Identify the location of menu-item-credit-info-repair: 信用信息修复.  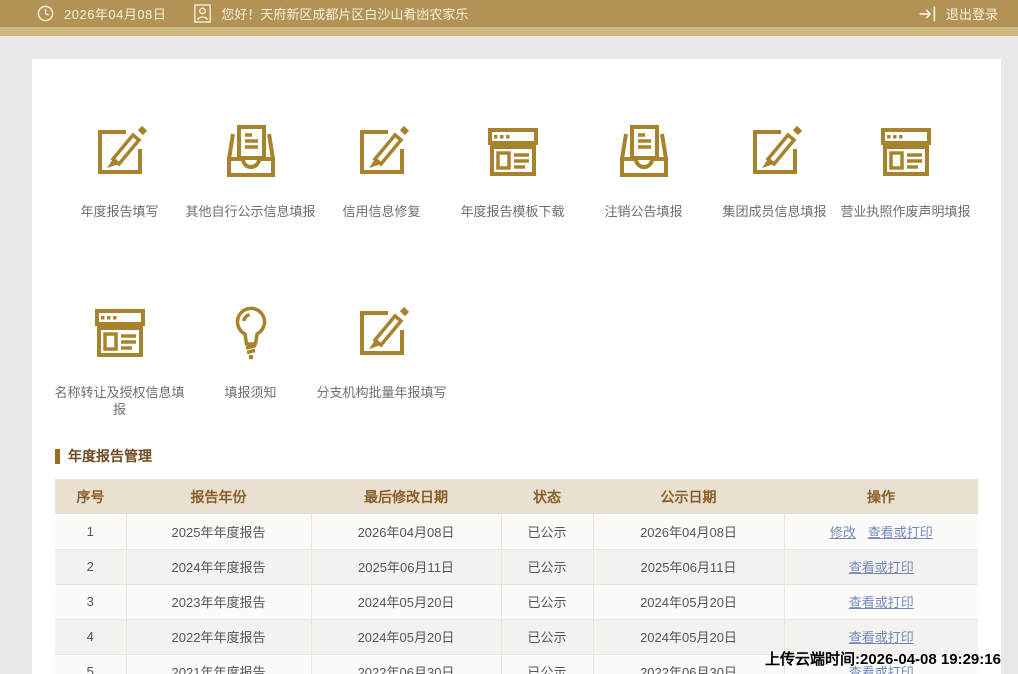
(381, 165).